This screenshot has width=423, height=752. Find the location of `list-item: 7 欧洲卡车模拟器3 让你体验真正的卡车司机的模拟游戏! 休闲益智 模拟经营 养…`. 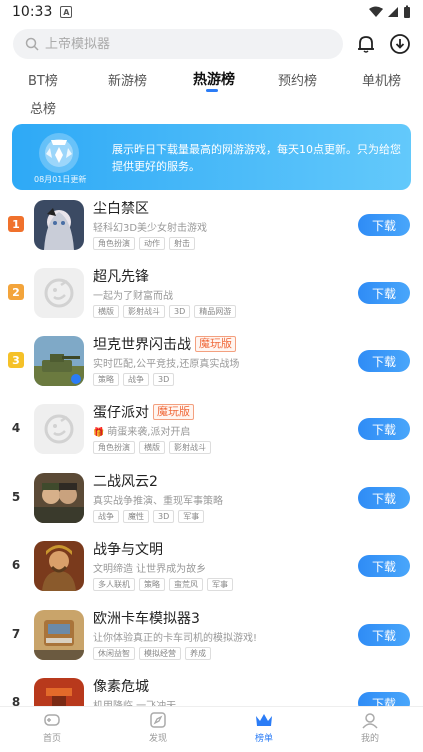

list-item: 7 欧洲卡车模拟器3 让你体验真正的卡车司机的模拟游戏! 休闲益智 模拟经营 养… is located at coordinates (211, 636).